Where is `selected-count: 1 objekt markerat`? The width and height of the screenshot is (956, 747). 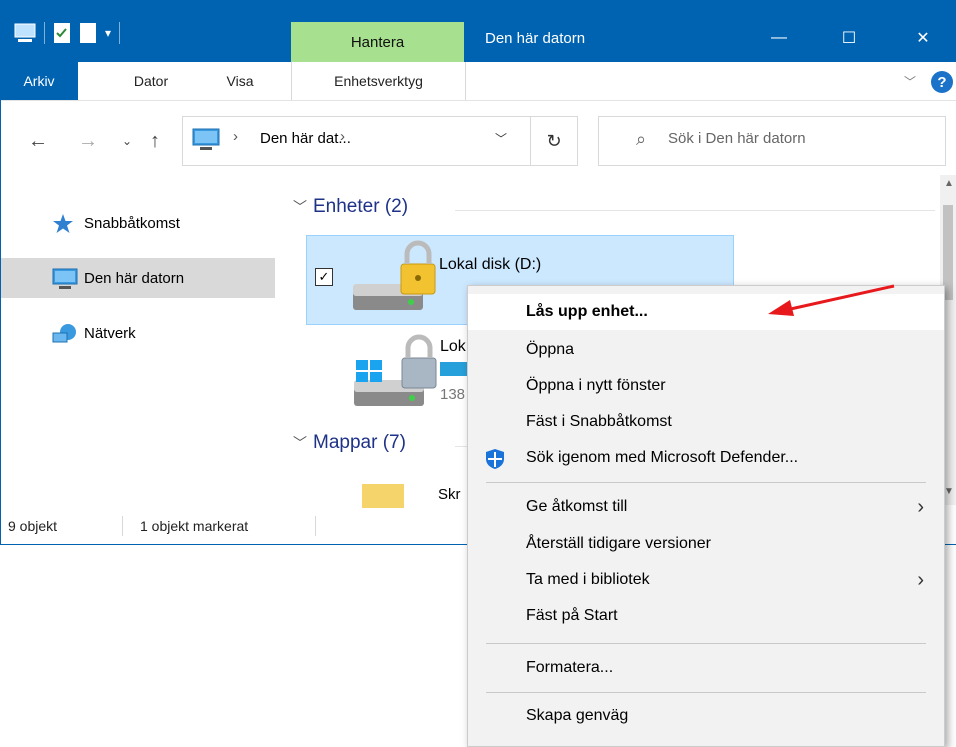
selected-count: 1 objekt markerat is located at coordinates (194, 526).